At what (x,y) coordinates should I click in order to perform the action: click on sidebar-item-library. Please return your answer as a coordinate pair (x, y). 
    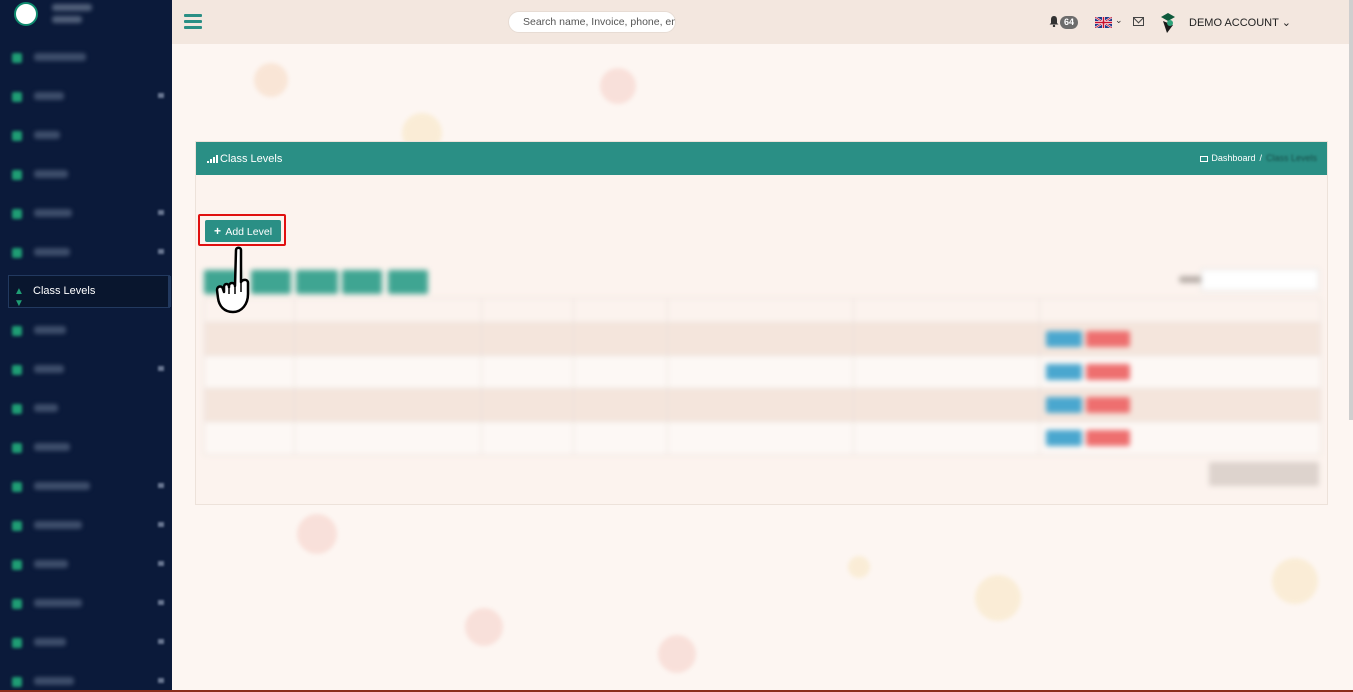
    Looking at the image, I should click on (86, 564).